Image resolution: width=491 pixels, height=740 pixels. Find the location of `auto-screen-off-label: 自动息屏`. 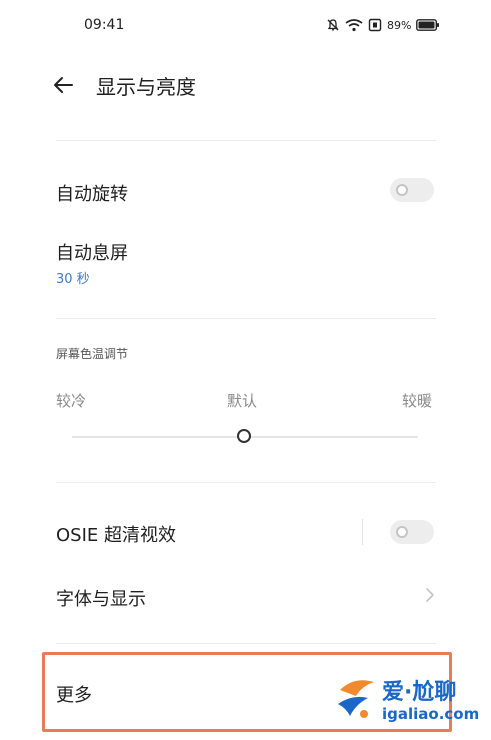

auto-screen-off-label: 自动息屏 is located at coordinates (92, 252).